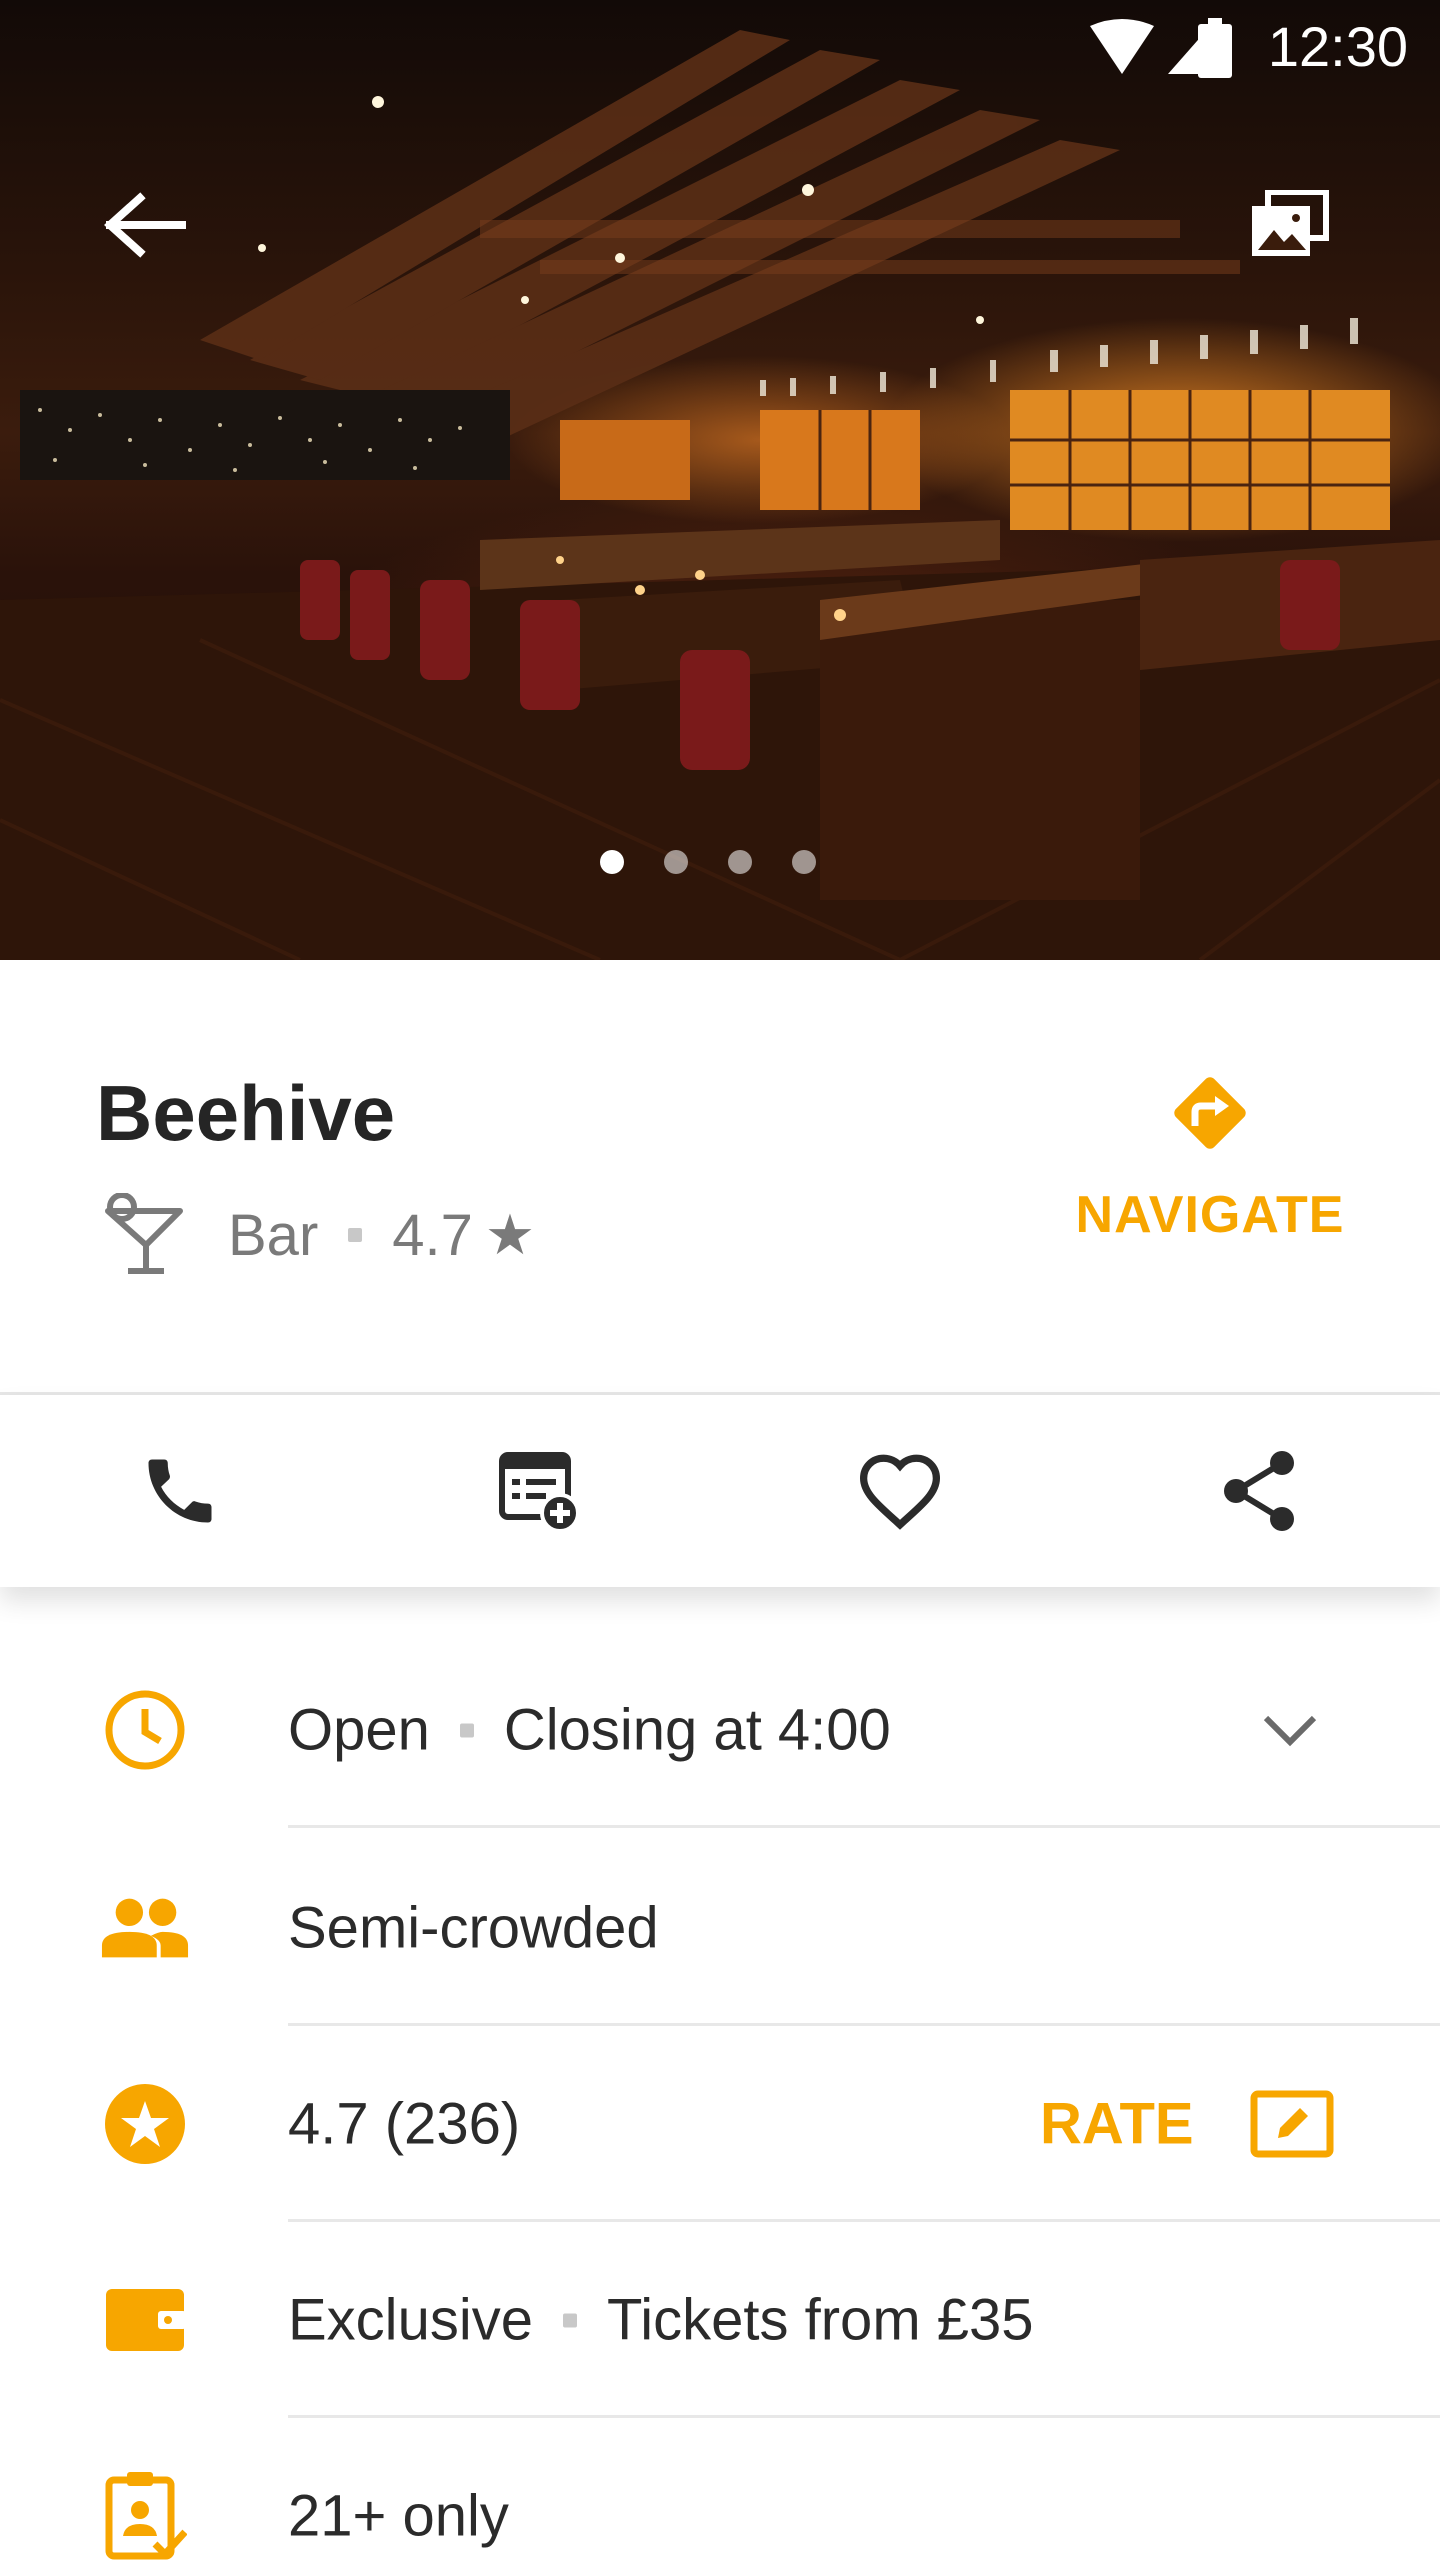 Image resolution: width=1440 pixels, height=2560 pixels. Describe the element at coordinates (404, 2124) in the screenshot. I see `rating-text: 4.7 (236)` at that location.